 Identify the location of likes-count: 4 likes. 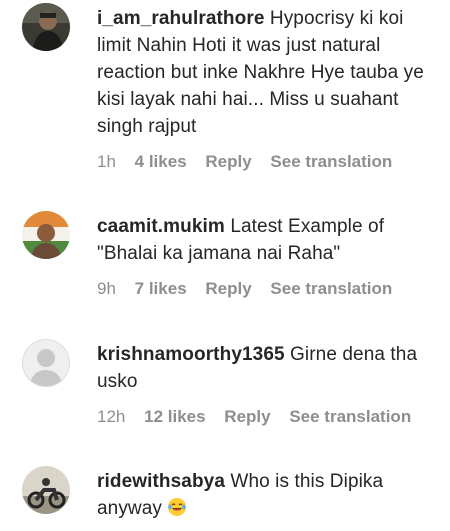
(161, 161).